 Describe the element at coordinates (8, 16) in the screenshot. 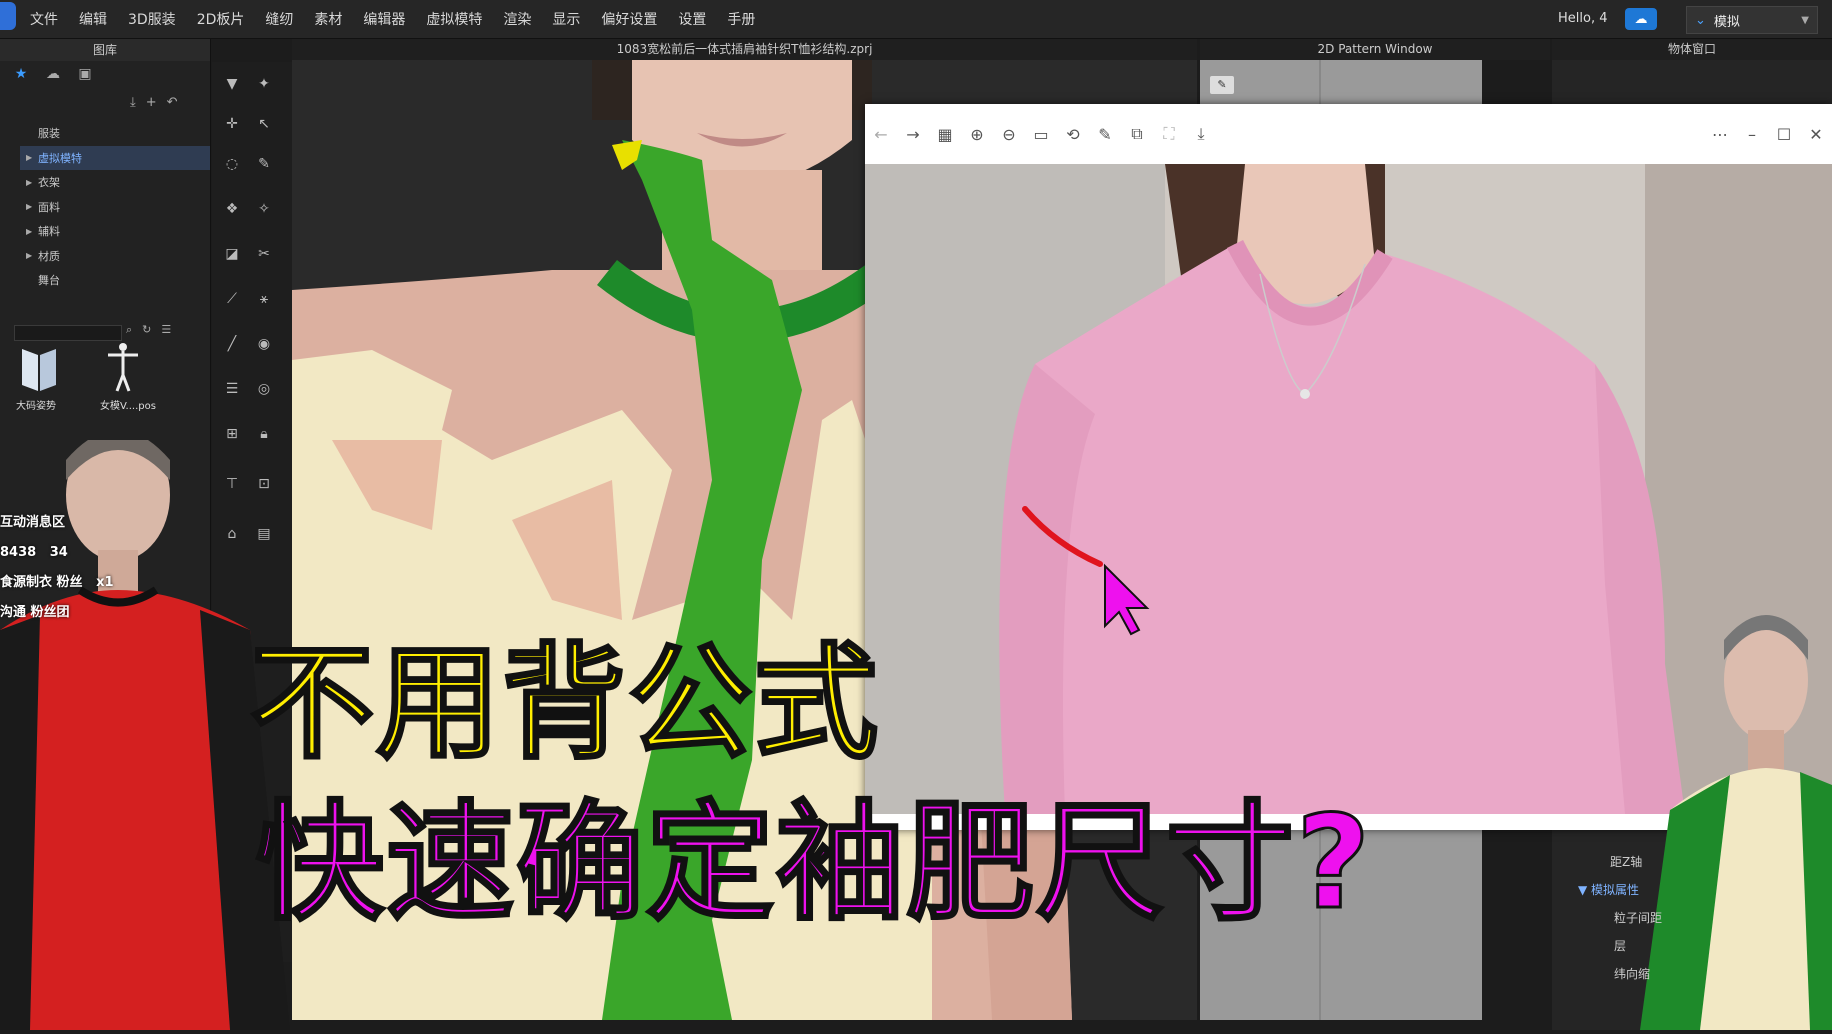

I see `app-logo-icon` at that location.